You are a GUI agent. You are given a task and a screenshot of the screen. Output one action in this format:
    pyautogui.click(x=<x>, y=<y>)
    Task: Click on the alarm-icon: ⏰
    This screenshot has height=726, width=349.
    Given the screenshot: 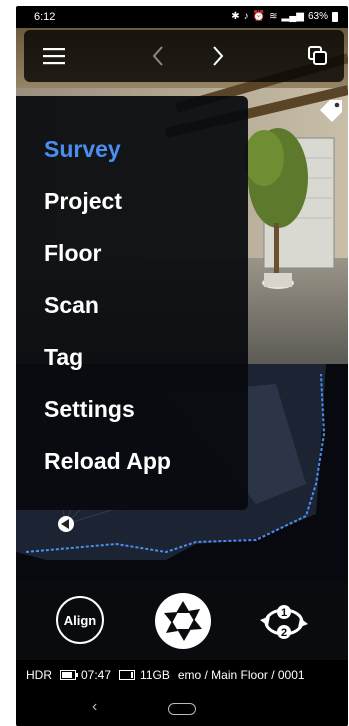 What is the action you would take?
    pyautogui.click(x=259, y=16)
    